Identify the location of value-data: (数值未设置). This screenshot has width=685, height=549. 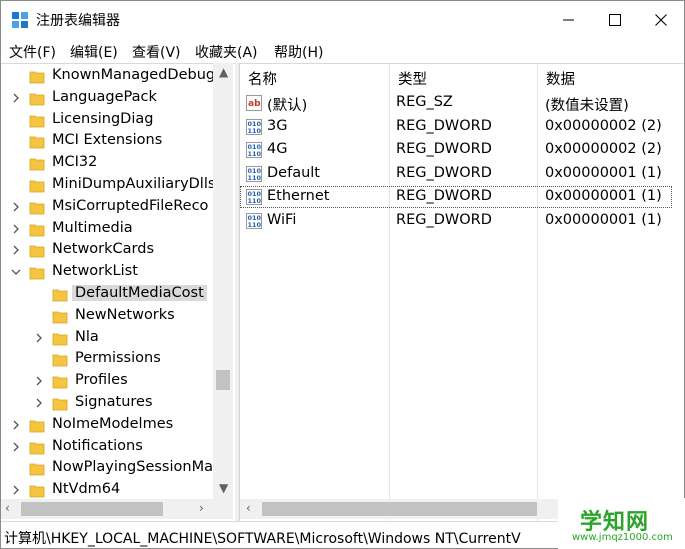
(587, 106).